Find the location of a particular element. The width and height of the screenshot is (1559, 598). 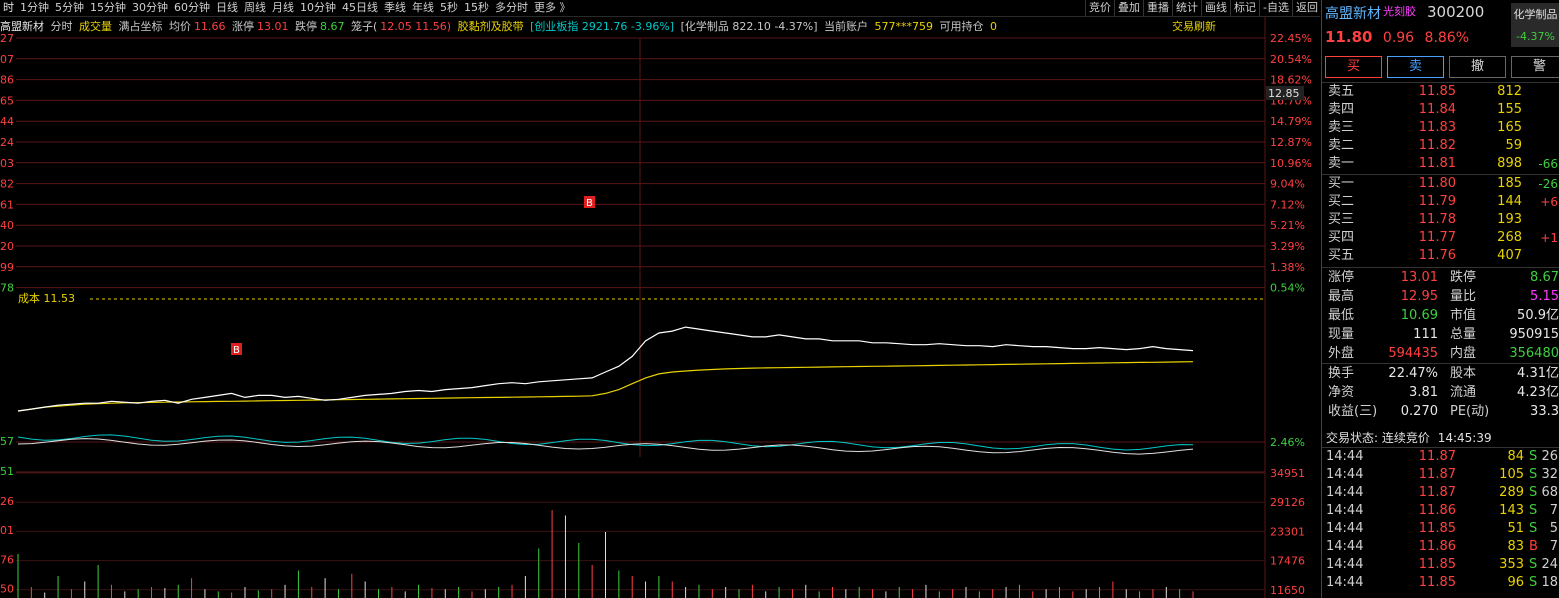

buy-order-row: 买二 11.79 144 +6 is located at coordinates (1440, 202).